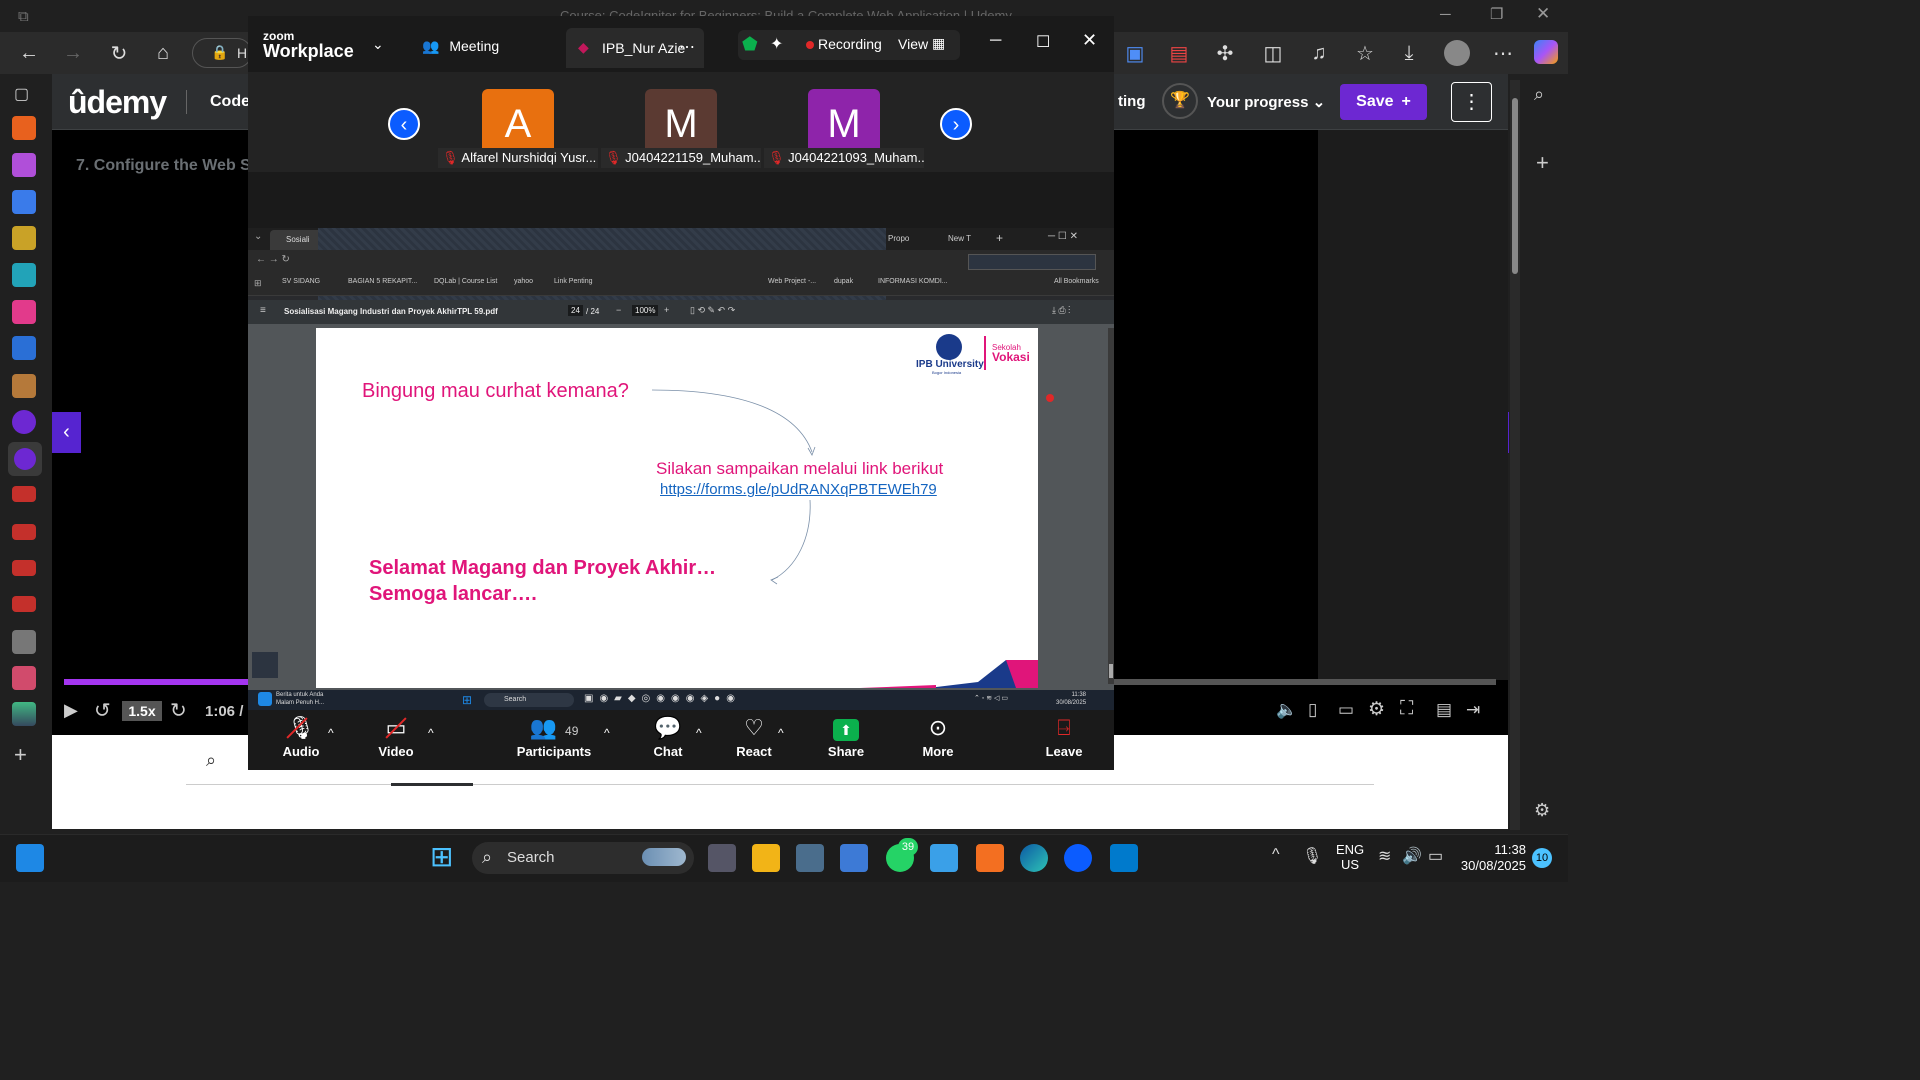 Image resolution: width=1920 pixels, height=1080 pixels. What do you see at coordinates (404, 124) in the screenshot?
I see `prev-participants-button: ‹` at bounding box center [404, 124].